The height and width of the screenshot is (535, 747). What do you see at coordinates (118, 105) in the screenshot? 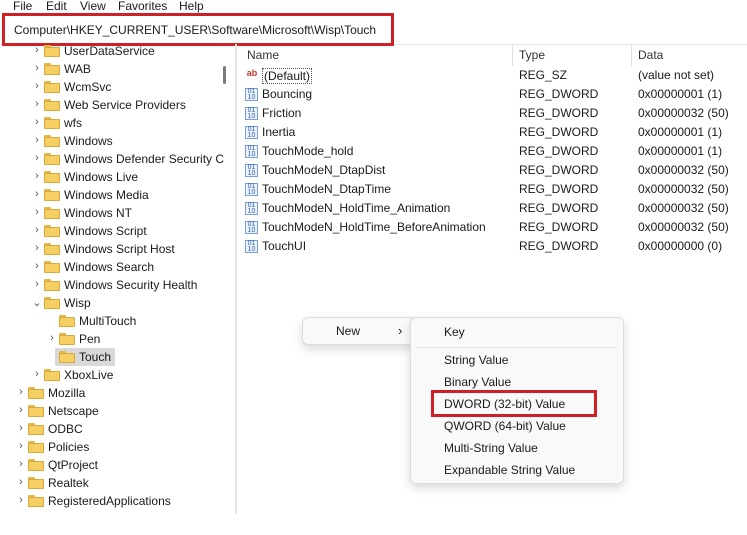
I see `tree-item-web-service-providers: › Web Service Providers` at bounding box center [118, 105].